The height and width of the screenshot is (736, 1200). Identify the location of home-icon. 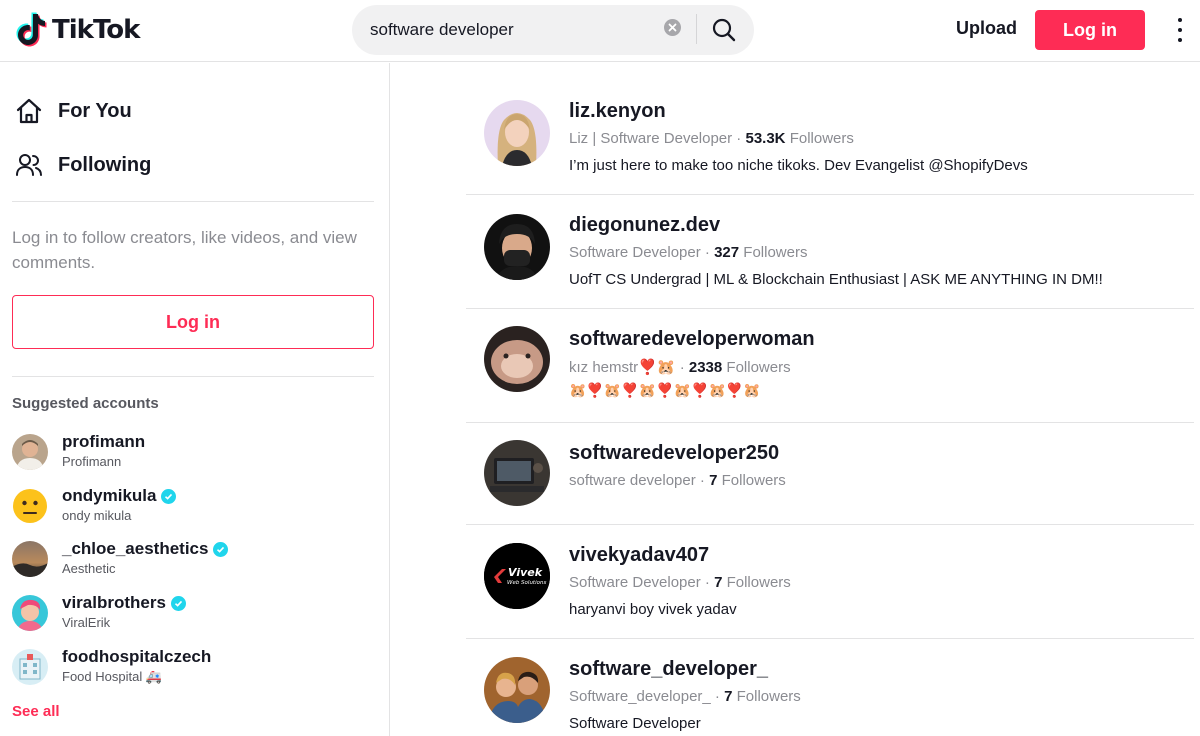
(29, 111).